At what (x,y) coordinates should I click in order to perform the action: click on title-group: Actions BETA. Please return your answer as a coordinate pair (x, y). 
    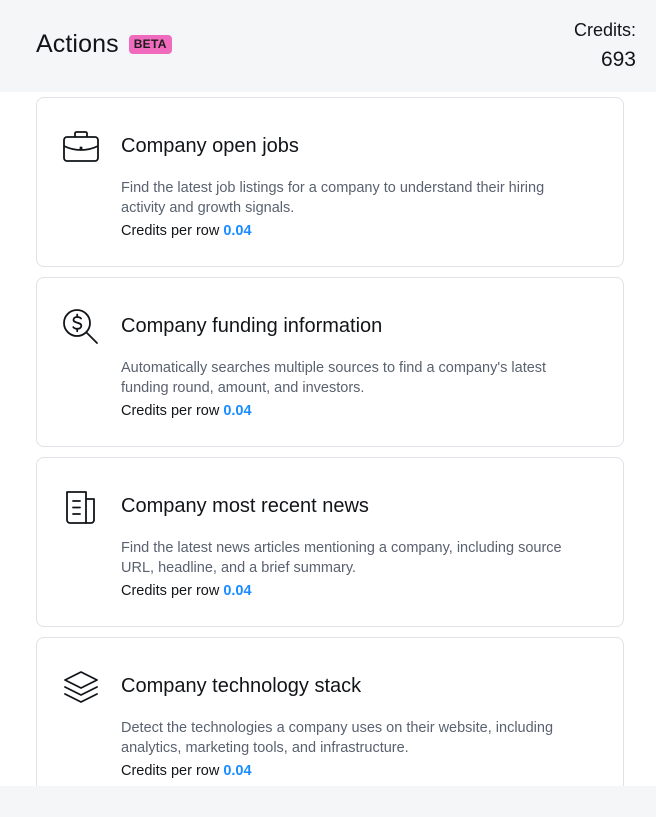
    Looking at the image, I should click on (104, 44).